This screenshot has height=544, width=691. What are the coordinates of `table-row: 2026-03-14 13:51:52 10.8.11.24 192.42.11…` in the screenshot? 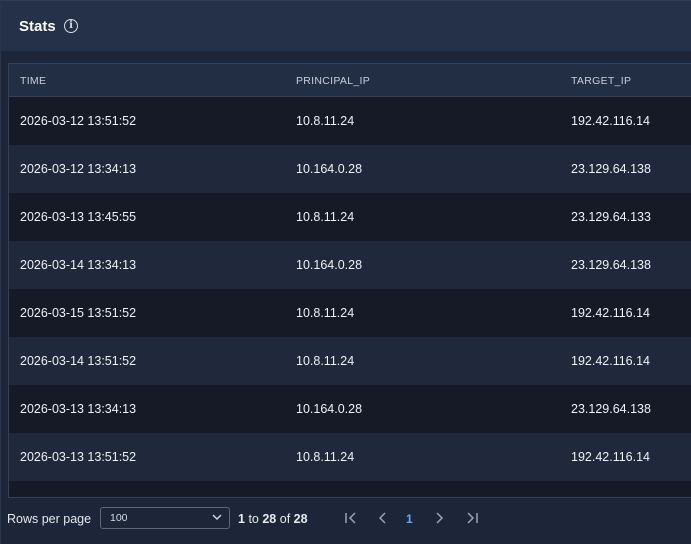 It's located at (350, 361).